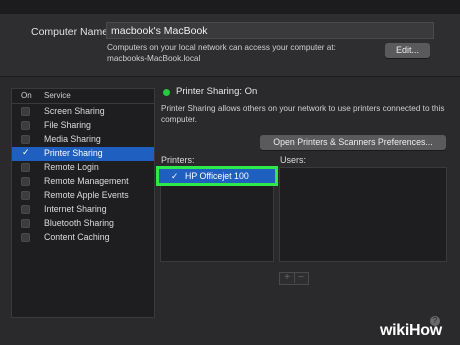  Describe the element at coordinates (77, 237) in the screenshot. I see `service-label: Content Caching` at that location.